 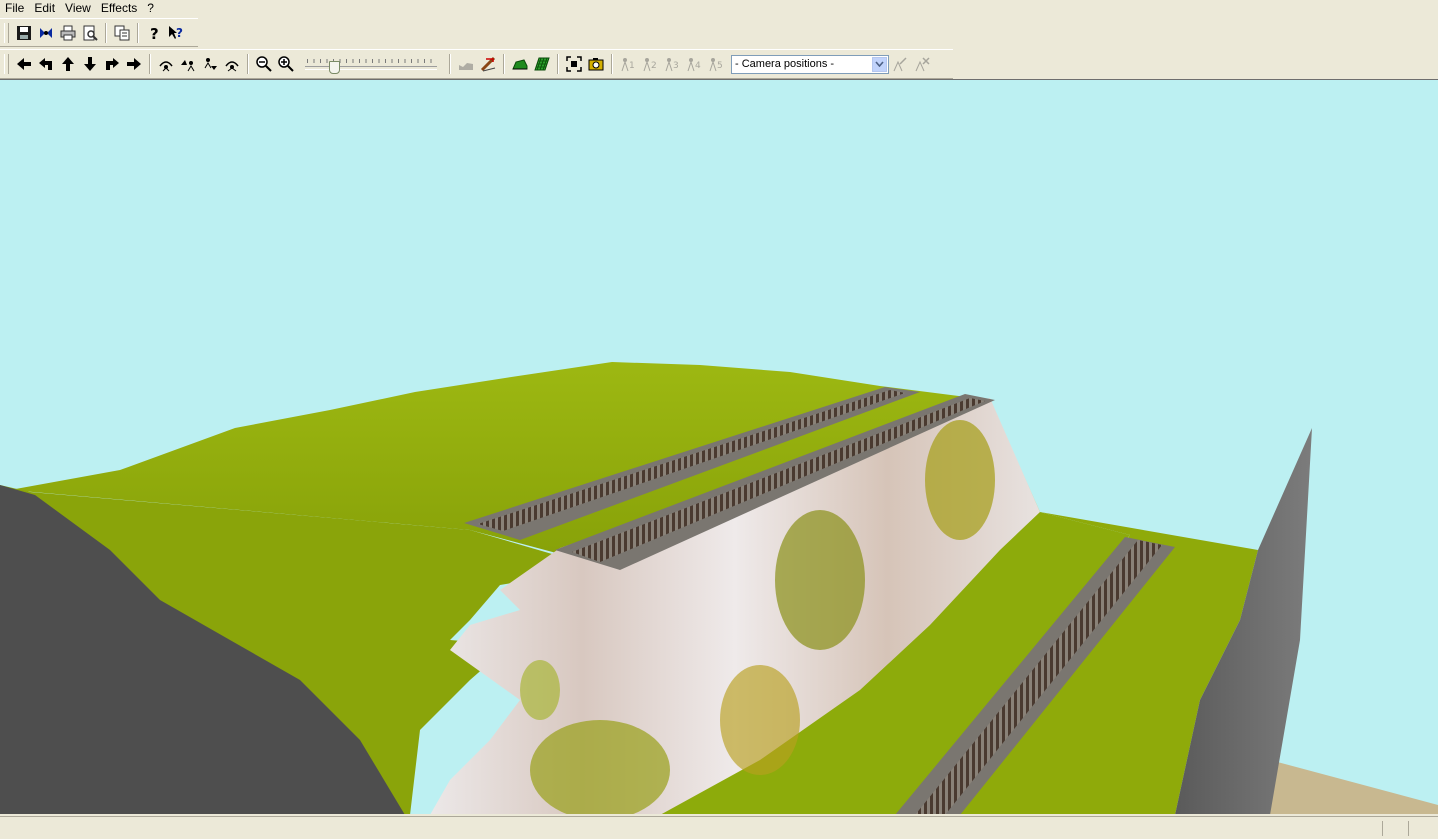 What do you see at coordinates (698, 66) in the screenshot?
I see `camera-slot-number: 4` at bounding box center [698, 66].